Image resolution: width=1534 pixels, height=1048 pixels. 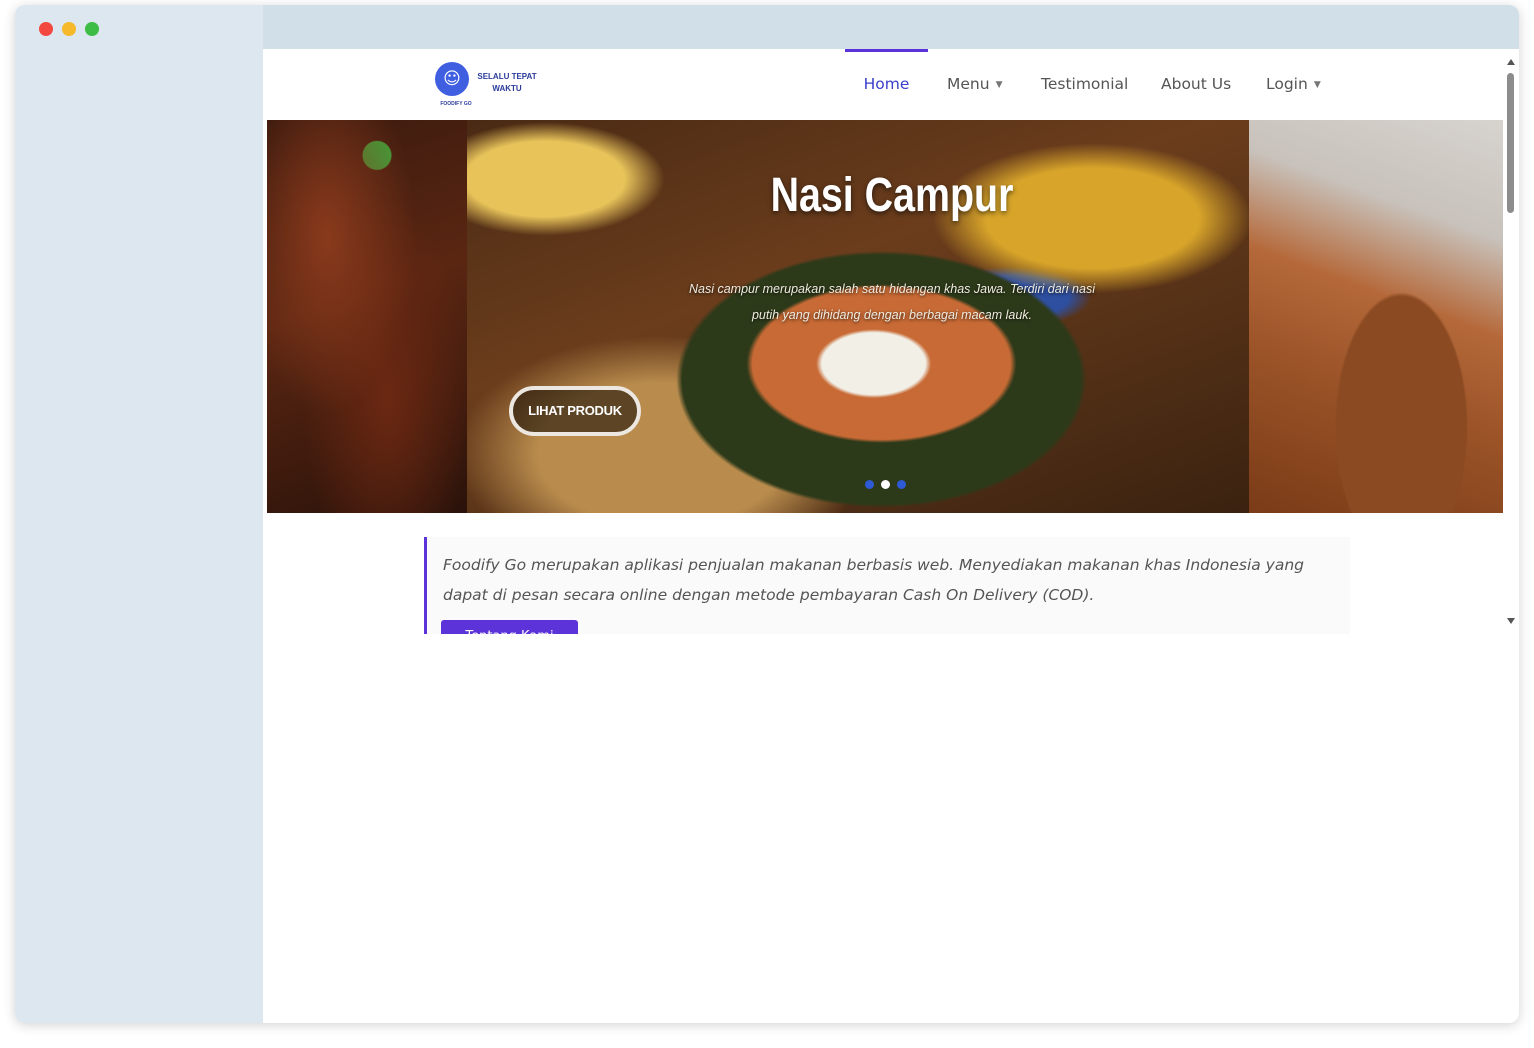 I want to click on nav-about: About Us, so click(x=1196, y=84).